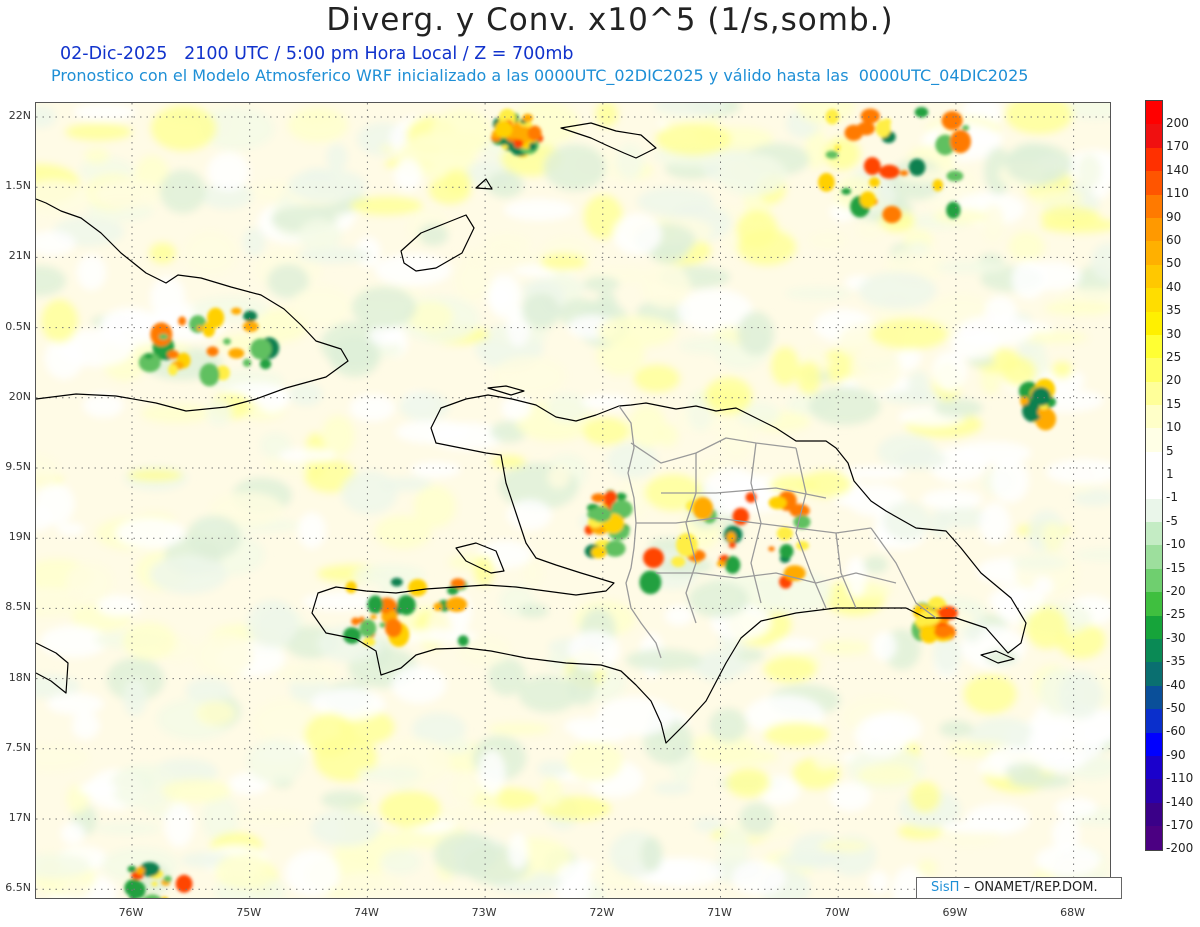 Image resolution: width=1200 pixels, height=927 pixels. I want to click on latitude-tick-label: 20N, so click(19, 396).